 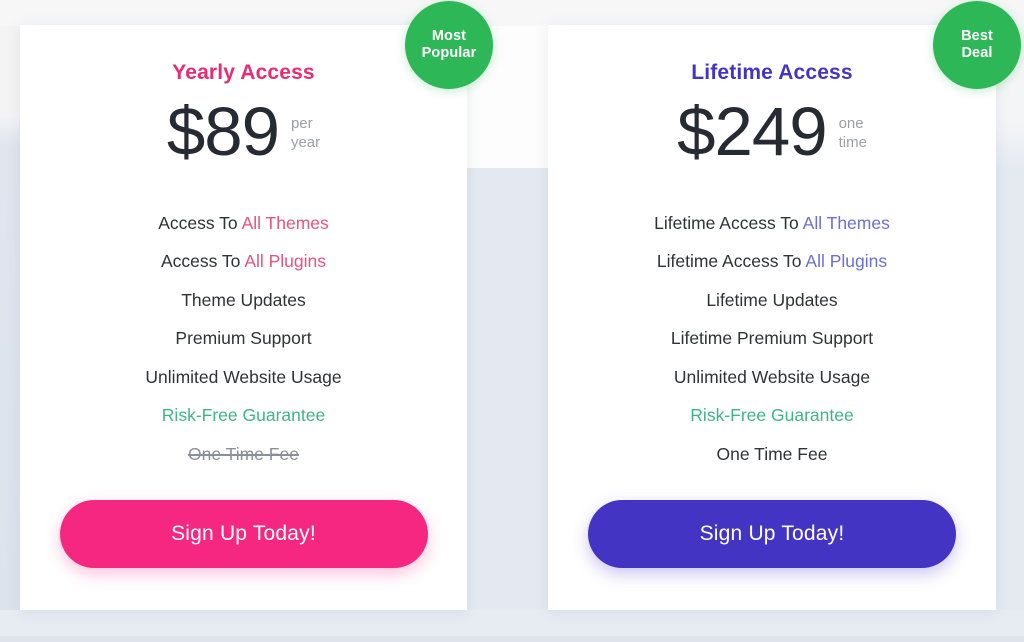 What do you see at coordinates (512, 639) in the screenshot?
I see `background-bottom-edge` at bounding box center [512, 639].